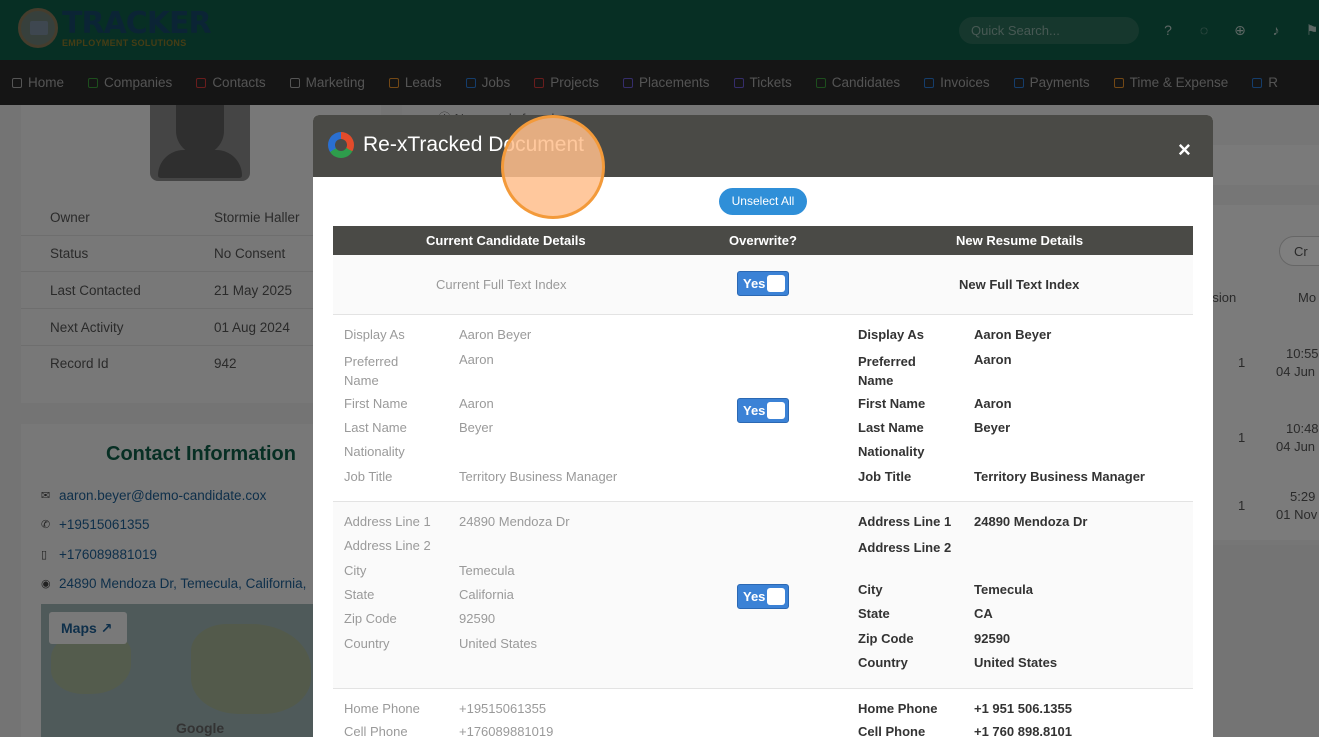 The height and width of the screenshot is (737, 1319). I want to click on col-new-details: New Resume Details, so click(1020, 240).